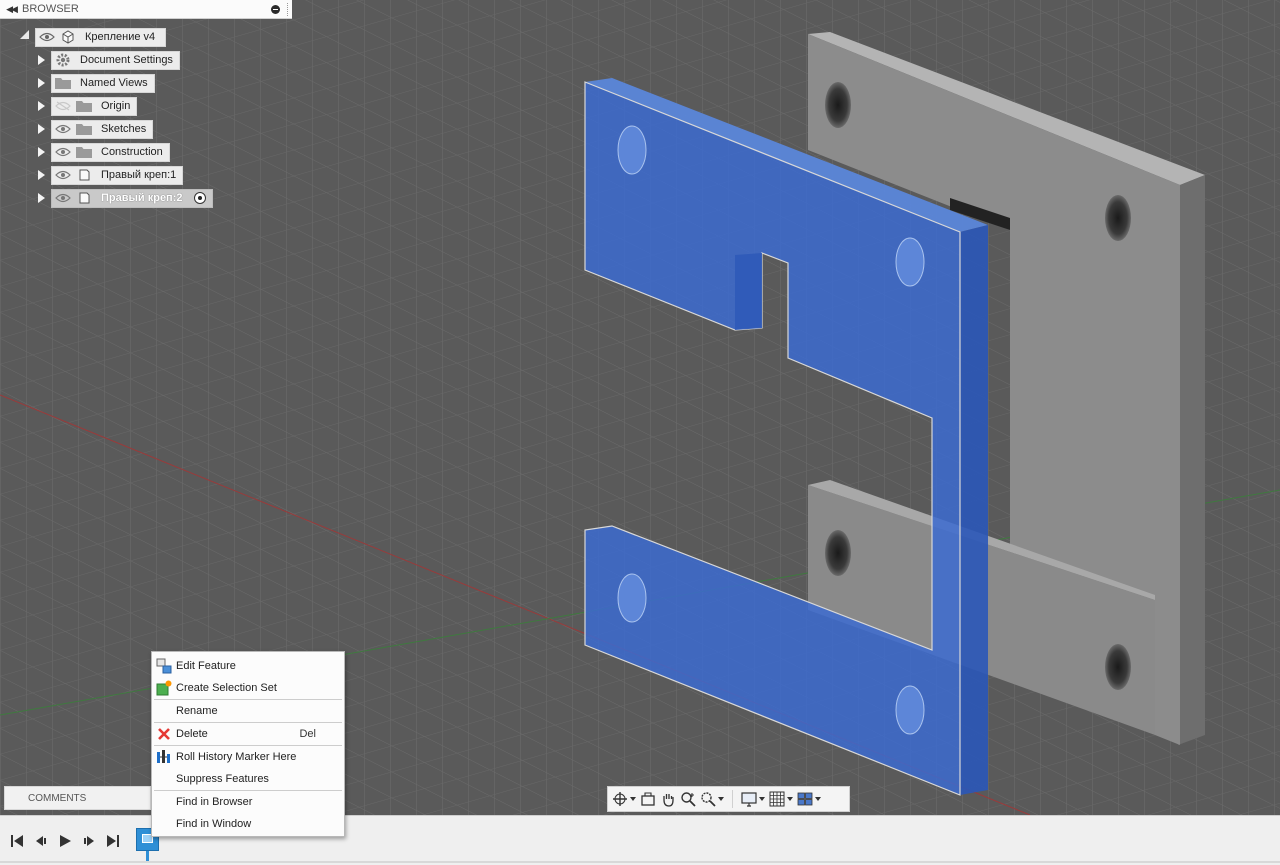  Describe the element at coordinates (226, 688) in the screenshot. I see `menu-item-label: Create Selection Set` at that location.